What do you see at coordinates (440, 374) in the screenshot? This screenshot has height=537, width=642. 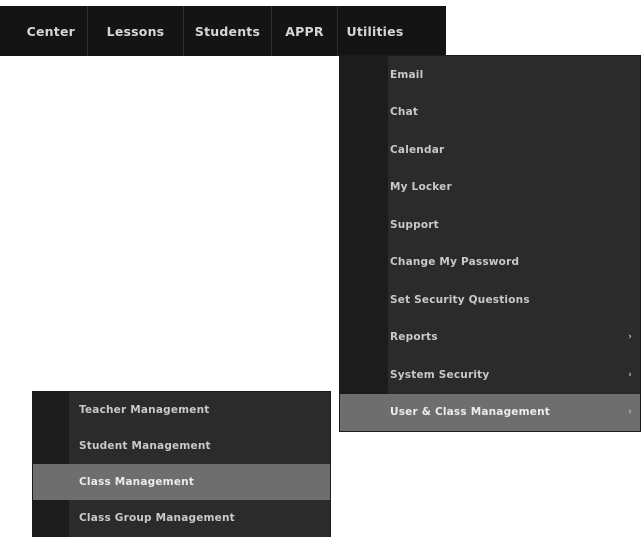 I see `menu-item-label: System Security` at bounding box center [440, 374].